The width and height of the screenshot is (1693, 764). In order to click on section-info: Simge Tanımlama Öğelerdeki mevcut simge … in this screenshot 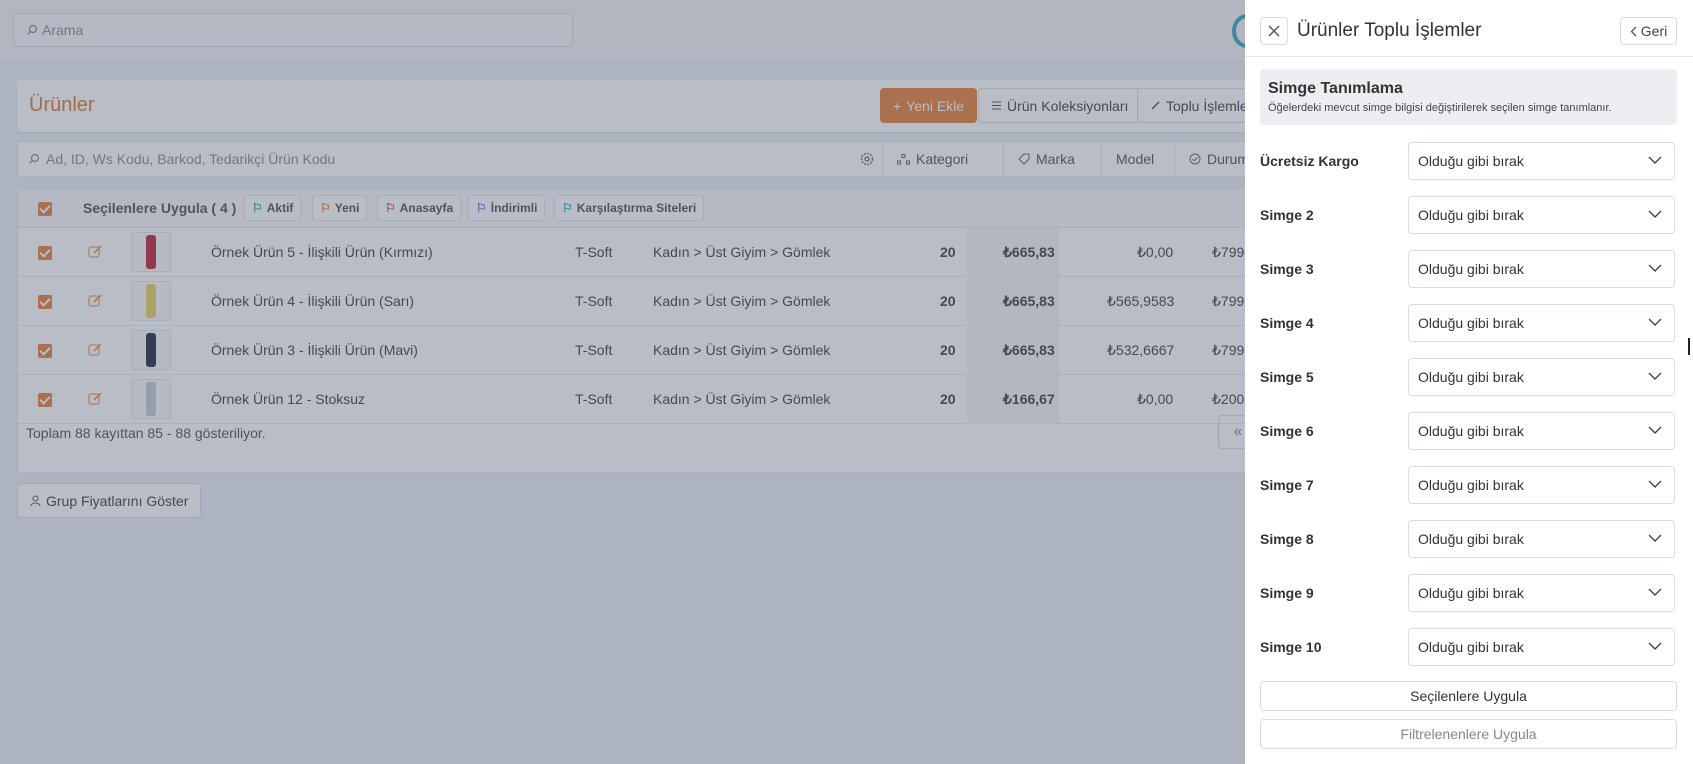, I will do `click(1468, 97)`.